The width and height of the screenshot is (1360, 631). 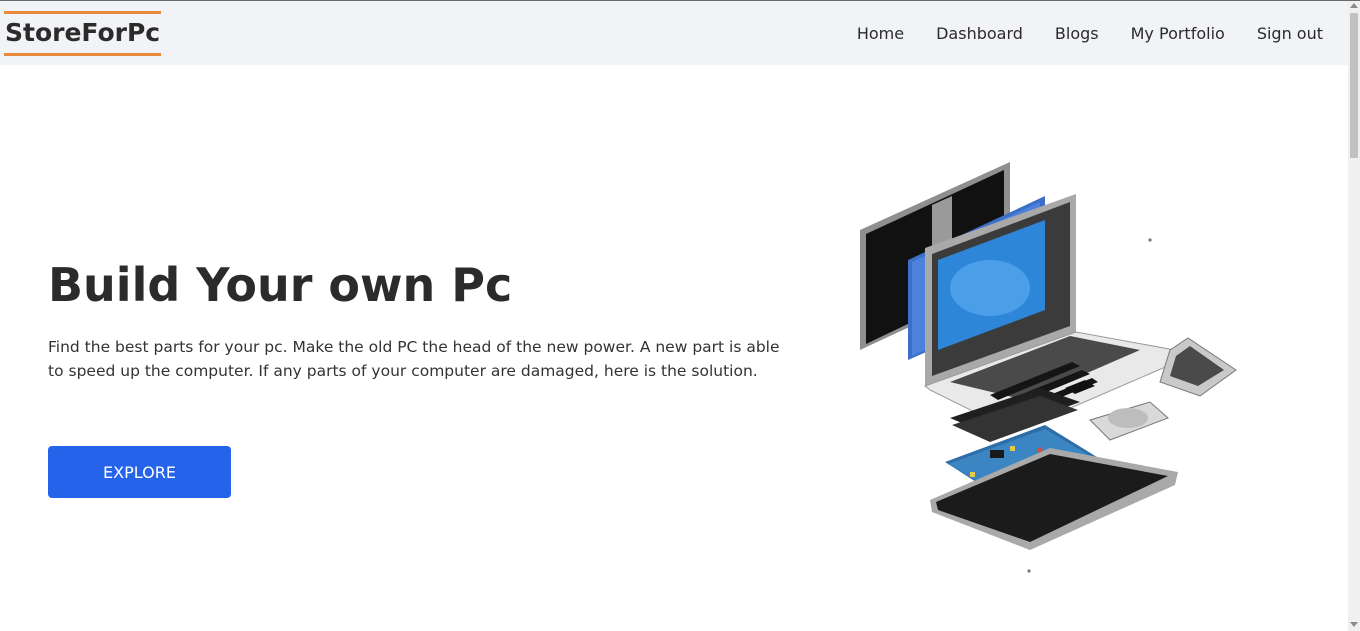 What do you see at coordinates (139, 472) in the screenshot?
I see `explore-button: EXPLORE` at bounding box center [139, 472].